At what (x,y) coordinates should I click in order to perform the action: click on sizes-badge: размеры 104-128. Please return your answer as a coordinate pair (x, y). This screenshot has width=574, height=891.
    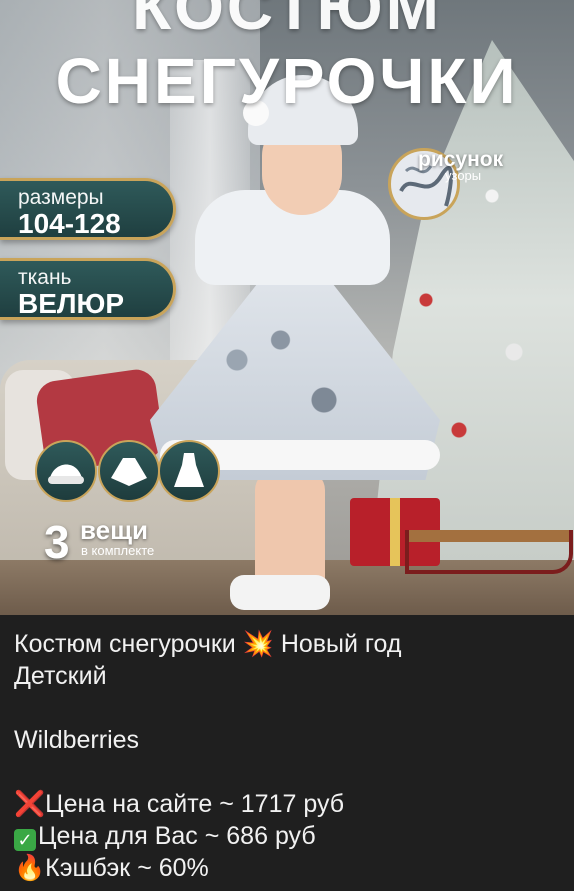
    Looking at the image, I should click on (88, 209).